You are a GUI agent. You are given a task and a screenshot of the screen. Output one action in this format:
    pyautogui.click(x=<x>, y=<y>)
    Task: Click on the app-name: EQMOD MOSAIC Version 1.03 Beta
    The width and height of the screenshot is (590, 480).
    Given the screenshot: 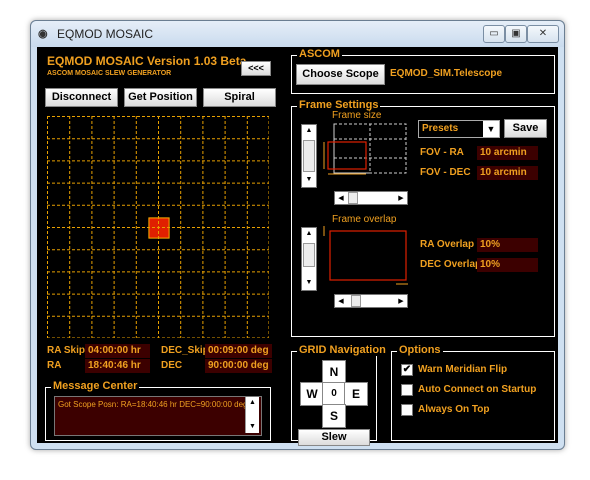 What is the action you would take?
    pyautogui.click(x=147, y=61)
    